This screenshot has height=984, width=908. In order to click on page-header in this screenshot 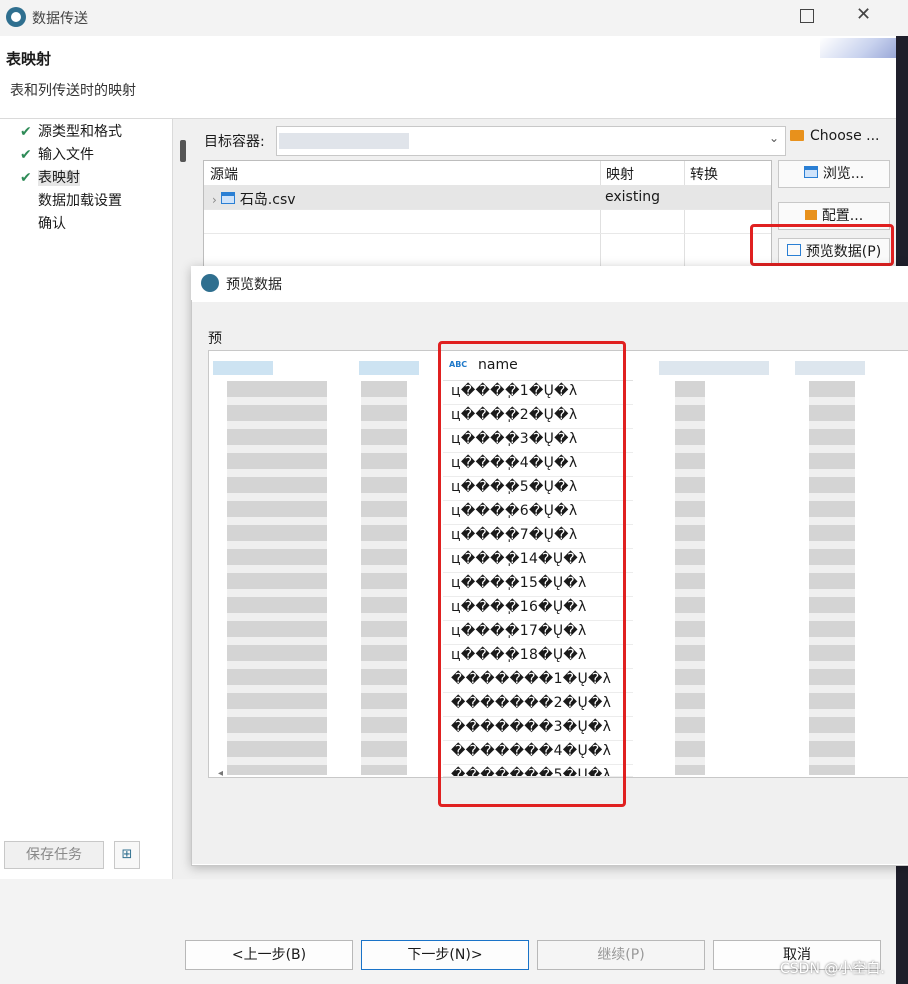, I will do `click(448, 77)`.